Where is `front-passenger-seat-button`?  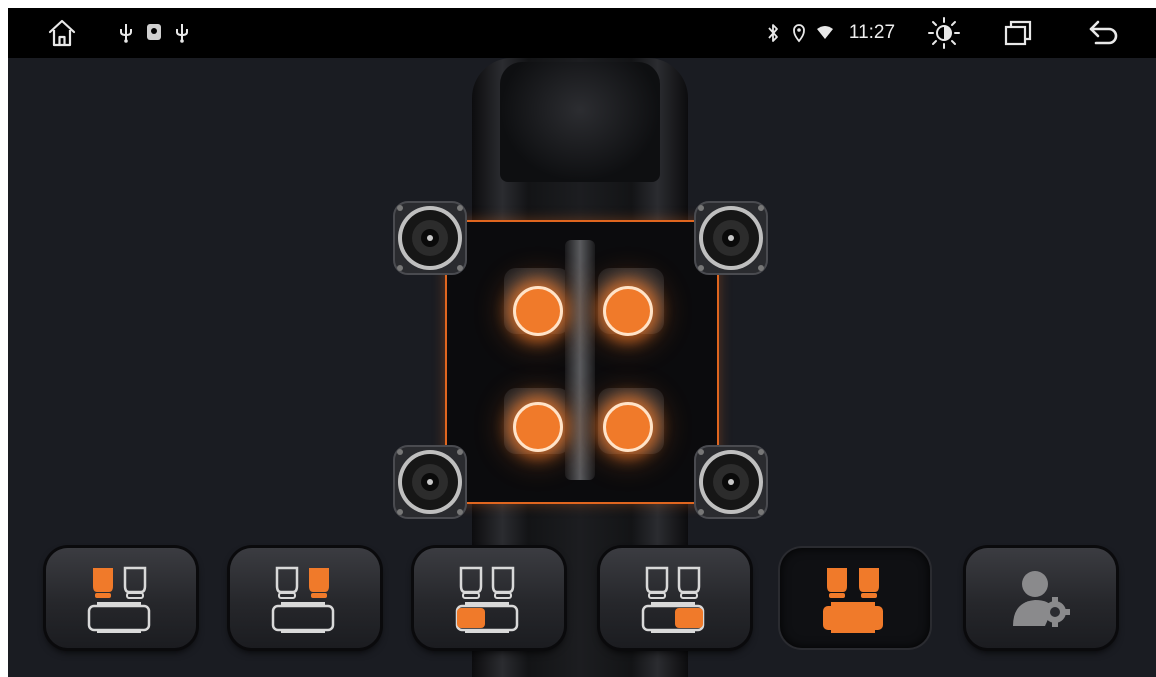 front-passenger-seat-button is located at coordinates (305, 598).